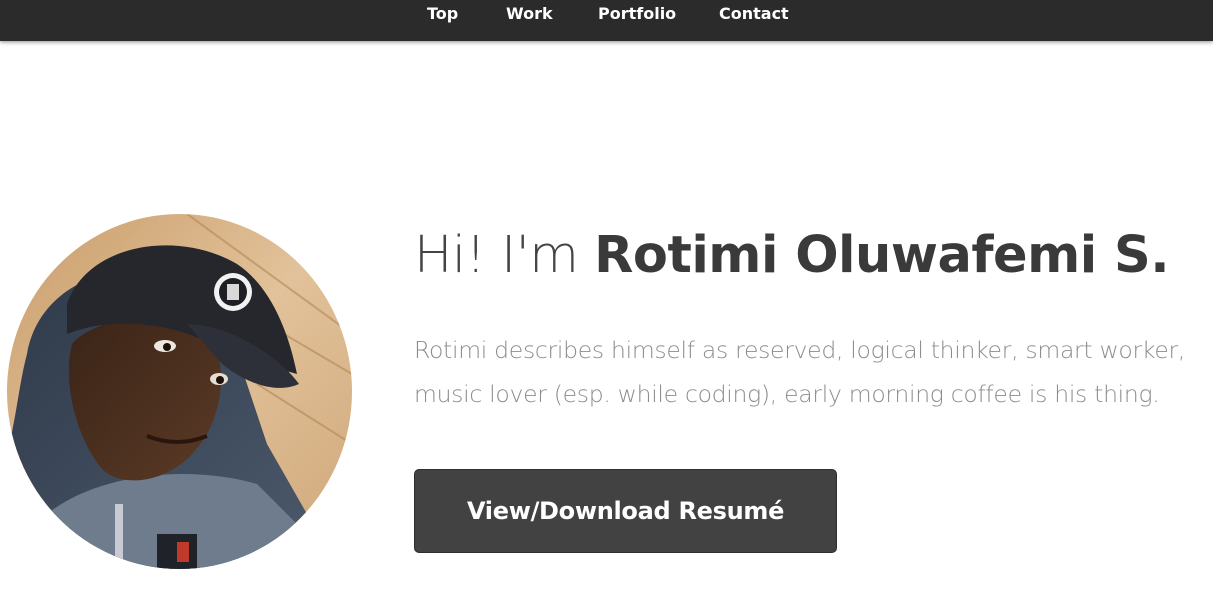 Image resolution: width=1213 pixels, height=598 pixels. I want to click on top-navbar: Top Work Portfolio Contact, so click(606, 20).